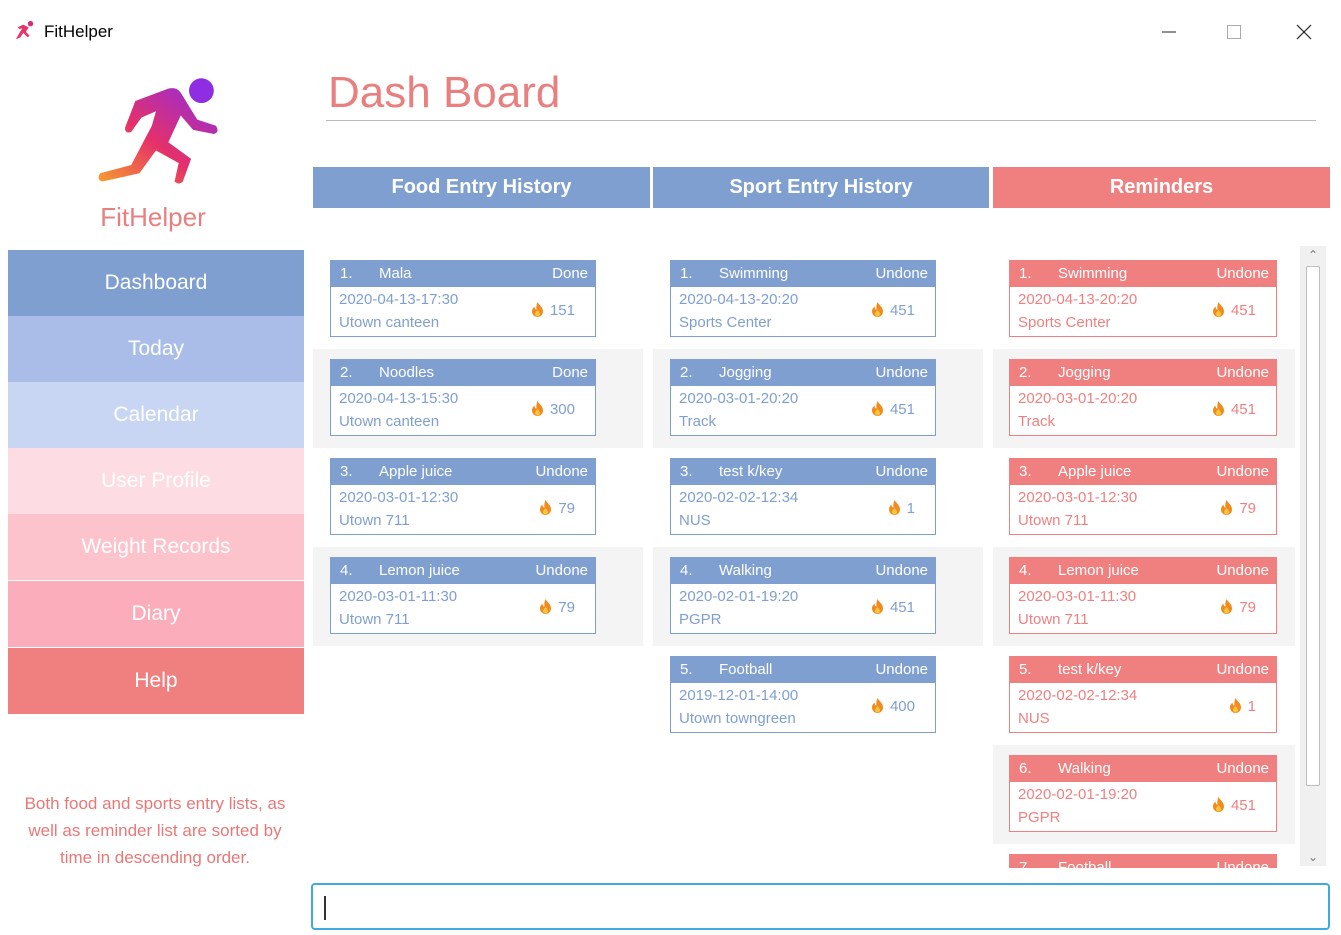  What do you see at coordinates (697, 421) in the screenshot?
I see `entry-place: Track` at bounding box center [697, 421].